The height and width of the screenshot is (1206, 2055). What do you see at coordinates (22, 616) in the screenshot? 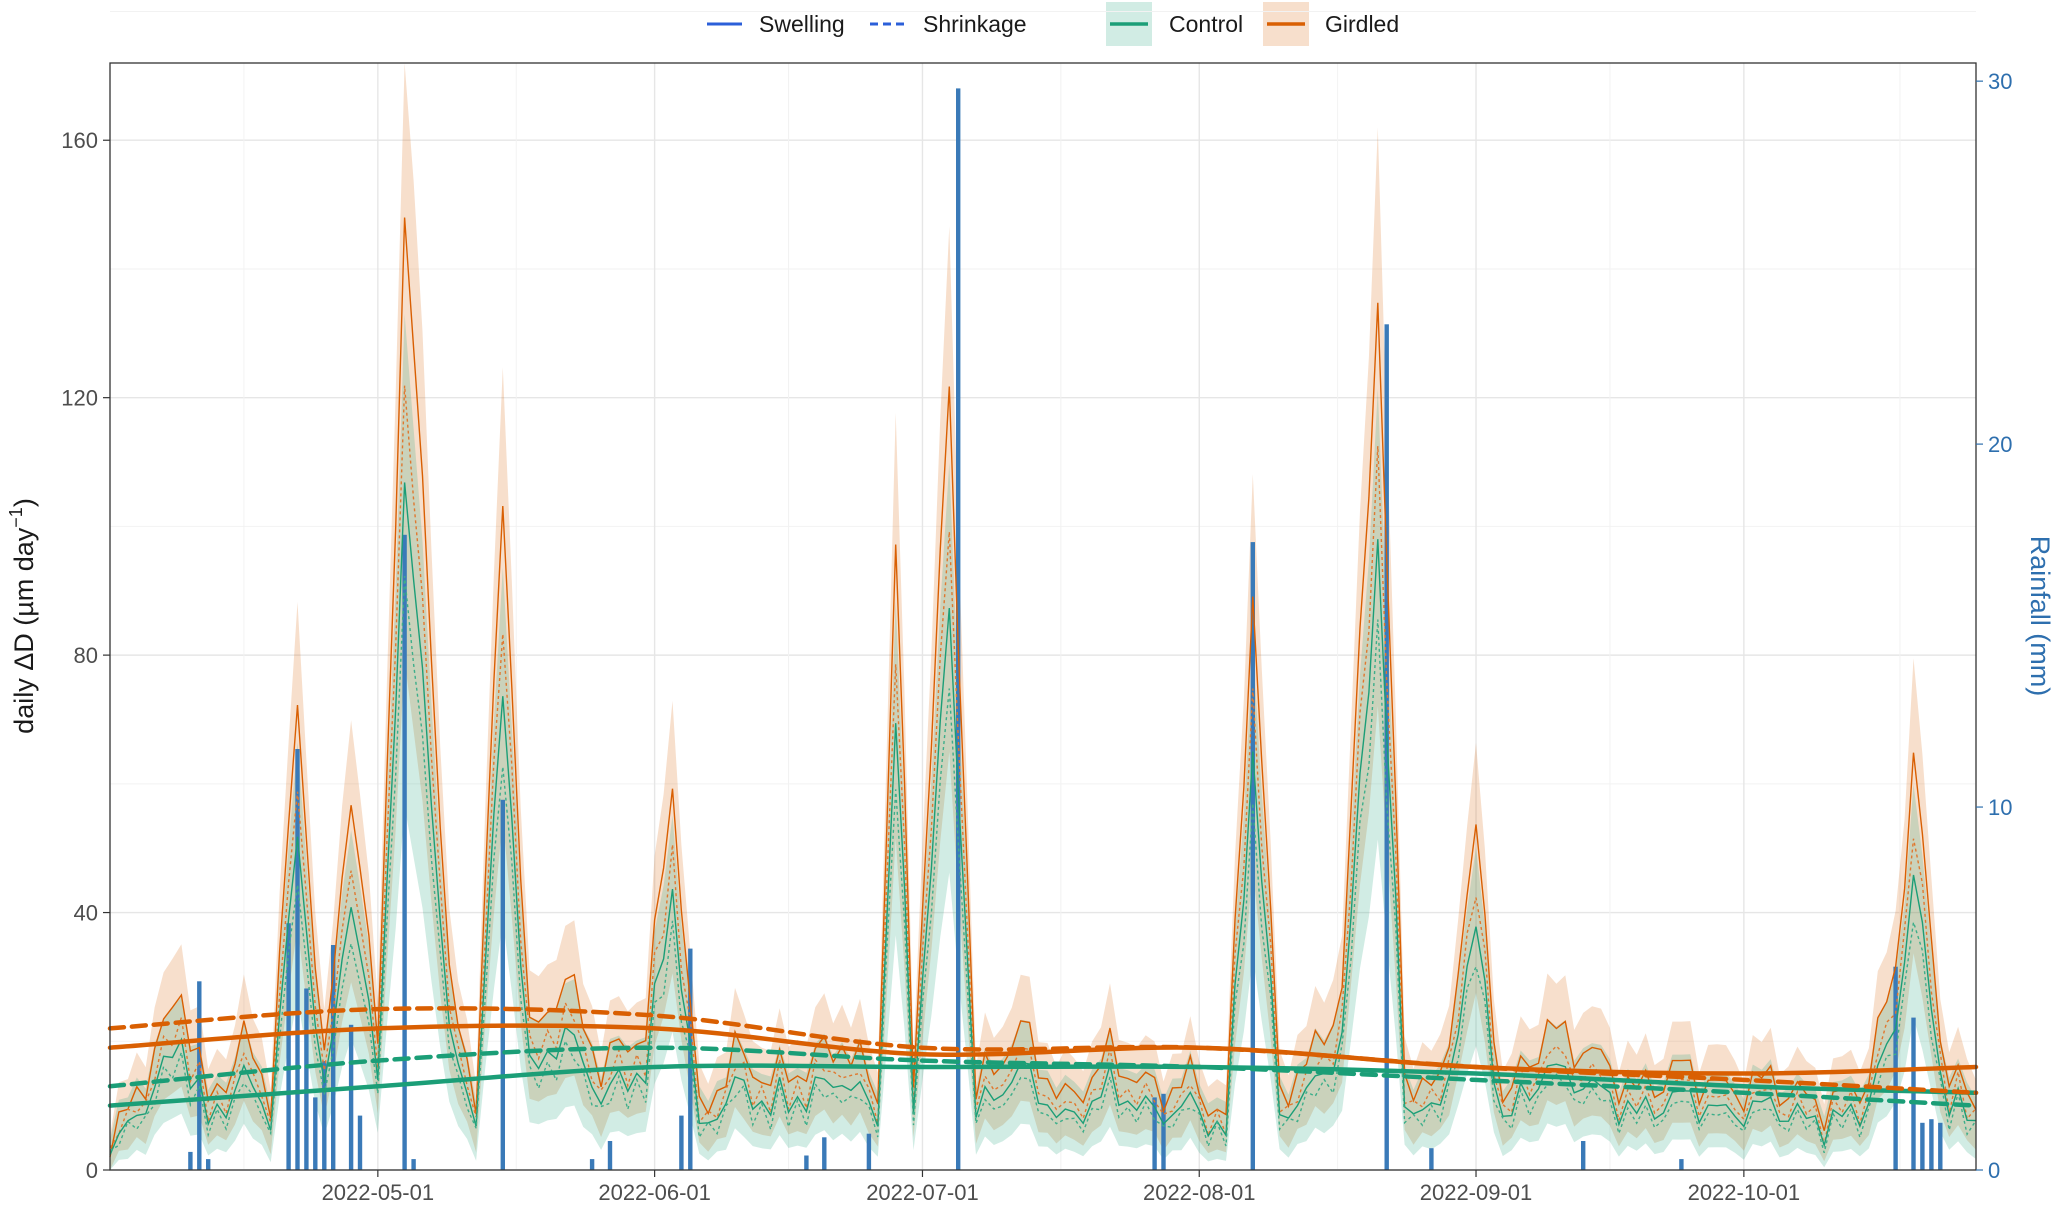
I see `y-axis-title: daily ΔD (µm day−1)` at bounding box center [22, 616].